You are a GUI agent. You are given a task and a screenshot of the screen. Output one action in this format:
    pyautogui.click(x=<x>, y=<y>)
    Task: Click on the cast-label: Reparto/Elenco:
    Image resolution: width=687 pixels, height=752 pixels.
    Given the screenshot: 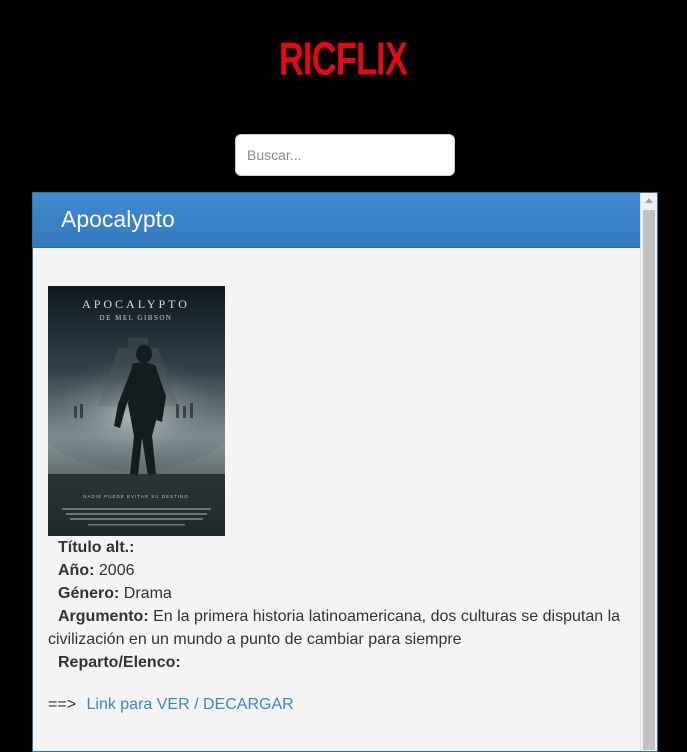 What is the action you would take?
    pyautogui.click(x=119, y=662)
    